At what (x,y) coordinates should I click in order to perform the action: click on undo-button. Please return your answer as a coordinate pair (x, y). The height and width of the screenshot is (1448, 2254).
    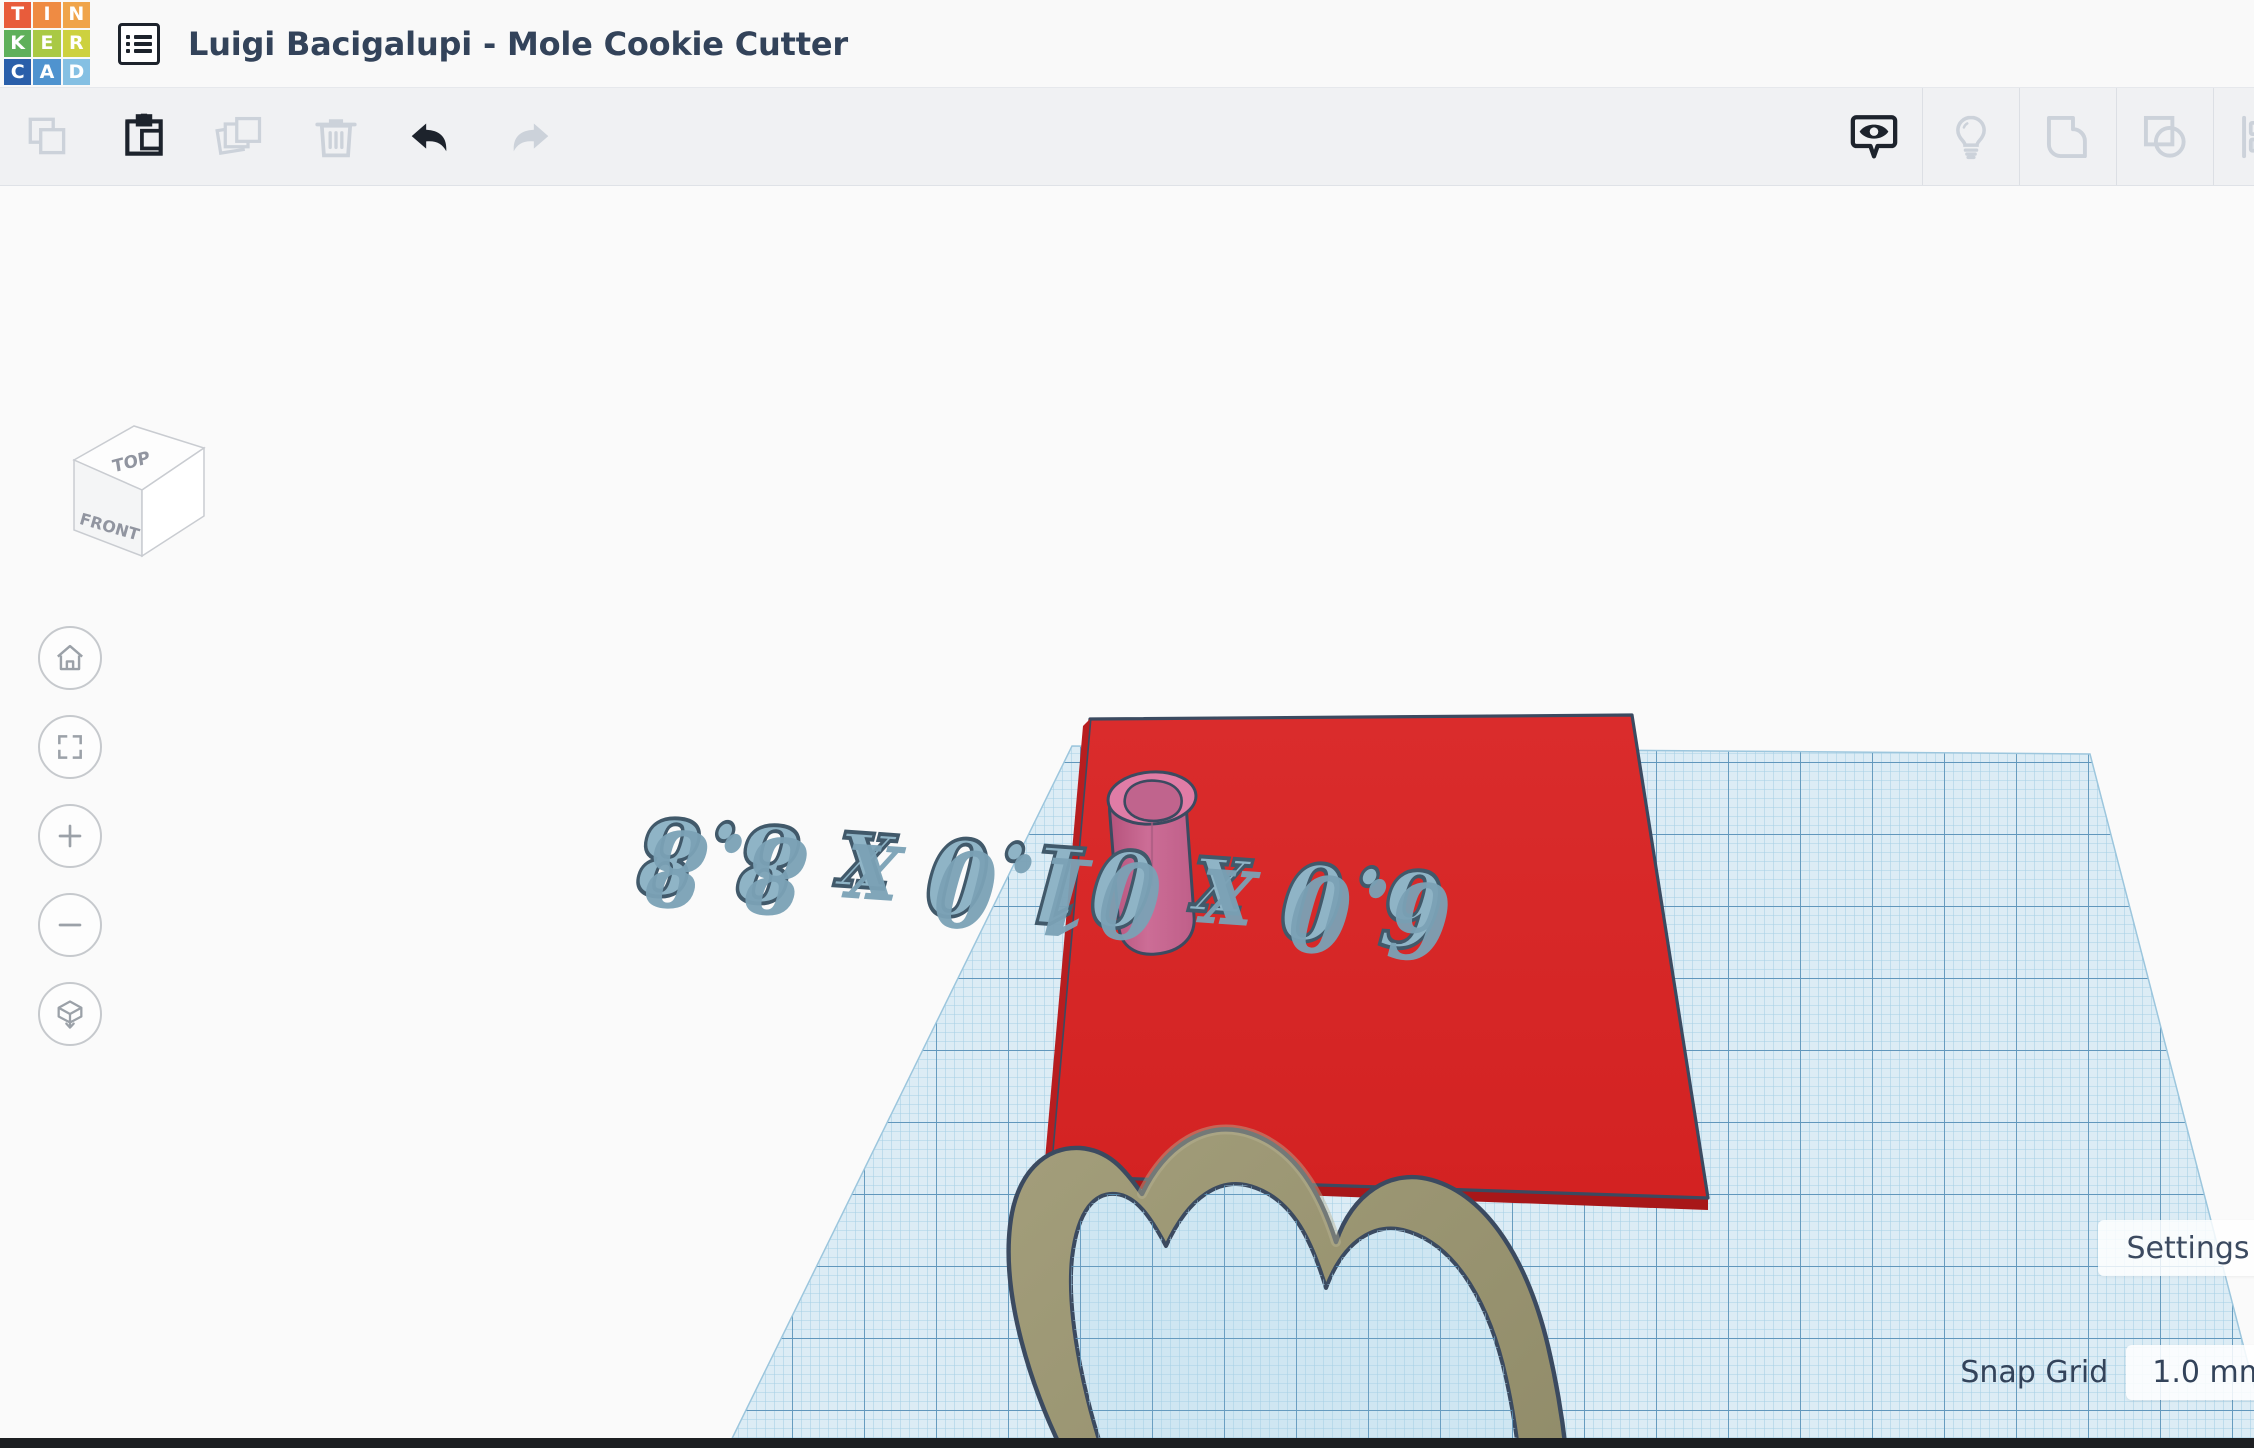
    Looking at the image, I should click on (432, 136).